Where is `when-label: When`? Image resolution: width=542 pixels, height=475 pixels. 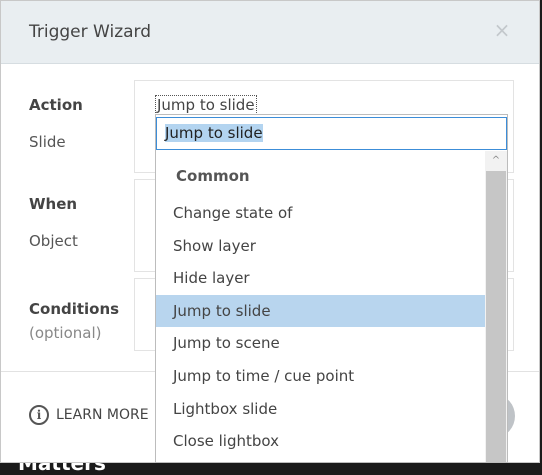 when-label: When is located at coordinates (53, 204).